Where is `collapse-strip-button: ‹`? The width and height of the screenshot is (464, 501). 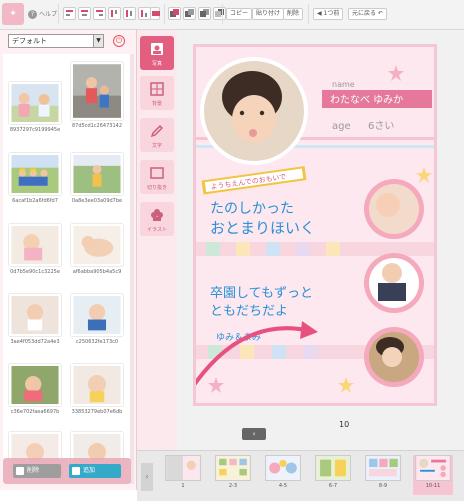 collapse-strip-button: ‹ is located at coordinates (254, 434).